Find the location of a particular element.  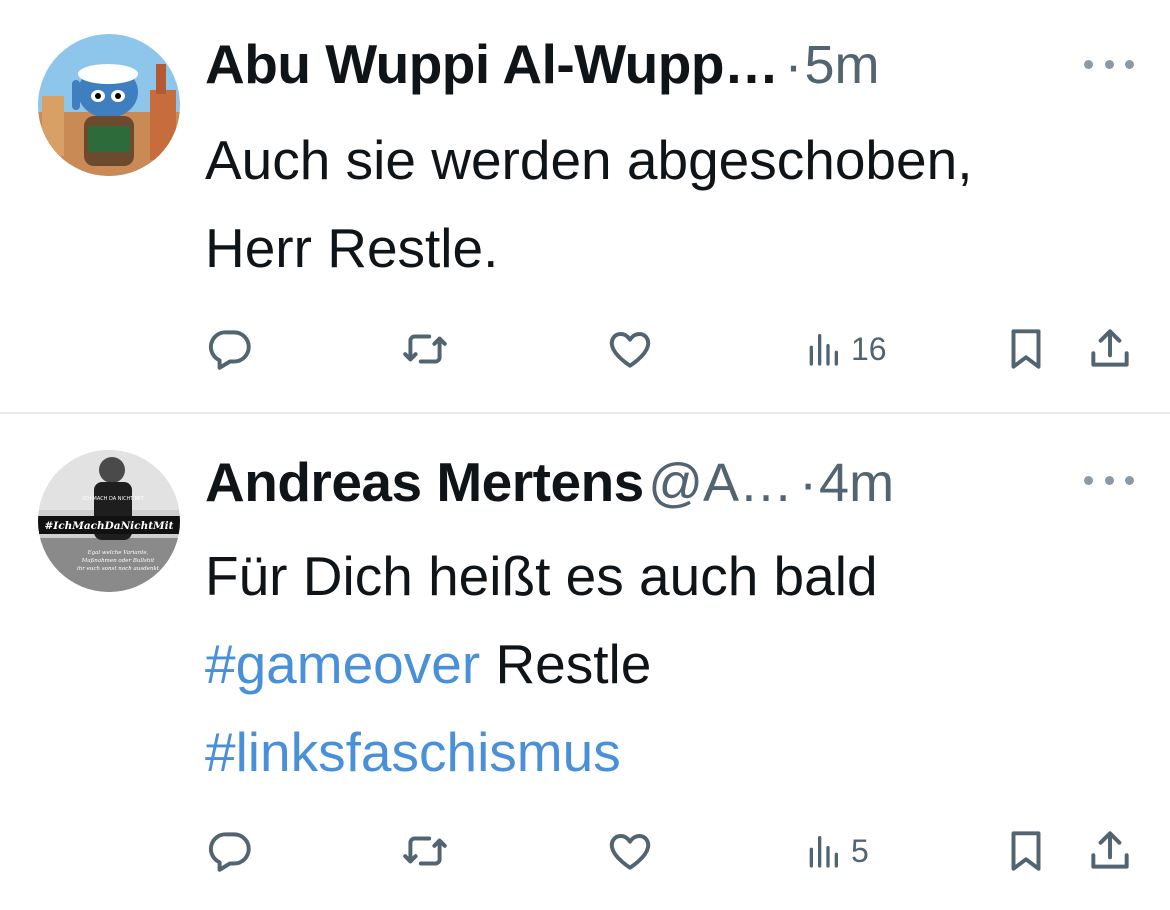

views-button: 5 is located at coordinates (836, 851).